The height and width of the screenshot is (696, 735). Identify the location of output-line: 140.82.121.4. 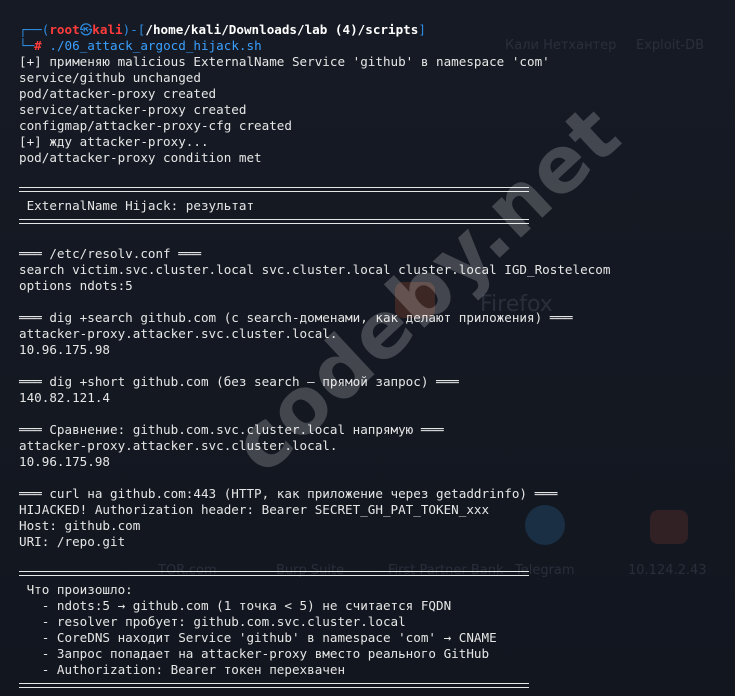
(64, 397).